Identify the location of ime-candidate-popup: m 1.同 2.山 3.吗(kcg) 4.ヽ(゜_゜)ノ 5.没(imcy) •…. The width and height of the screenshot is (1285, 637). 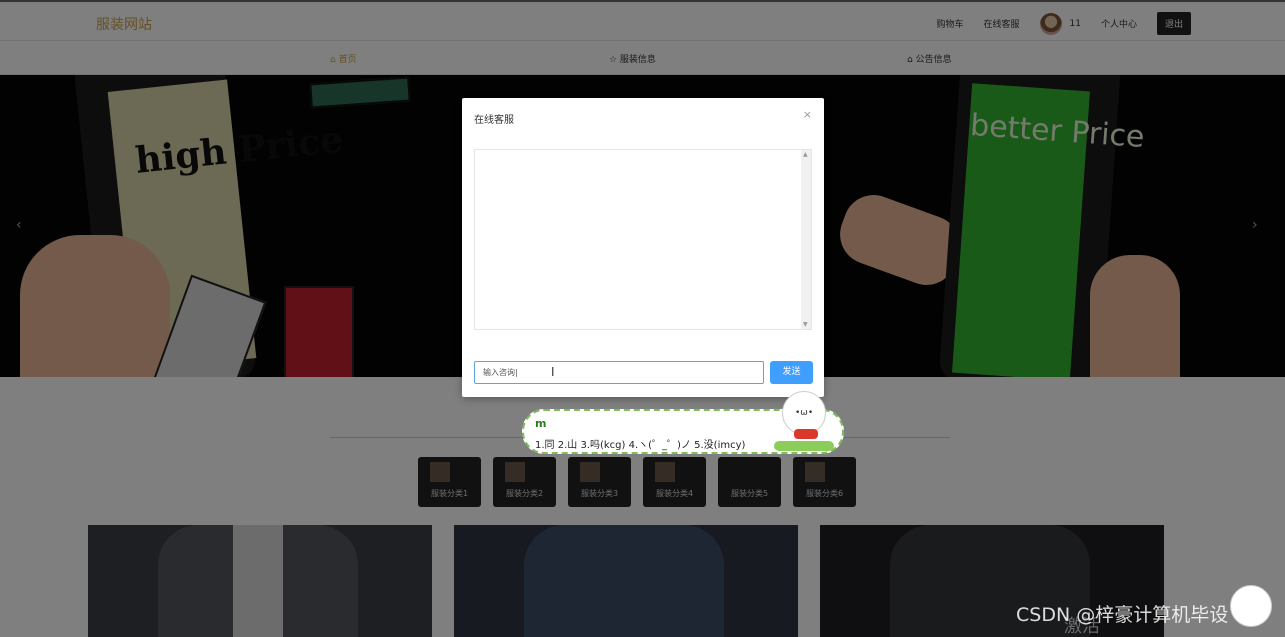
(683, 422).